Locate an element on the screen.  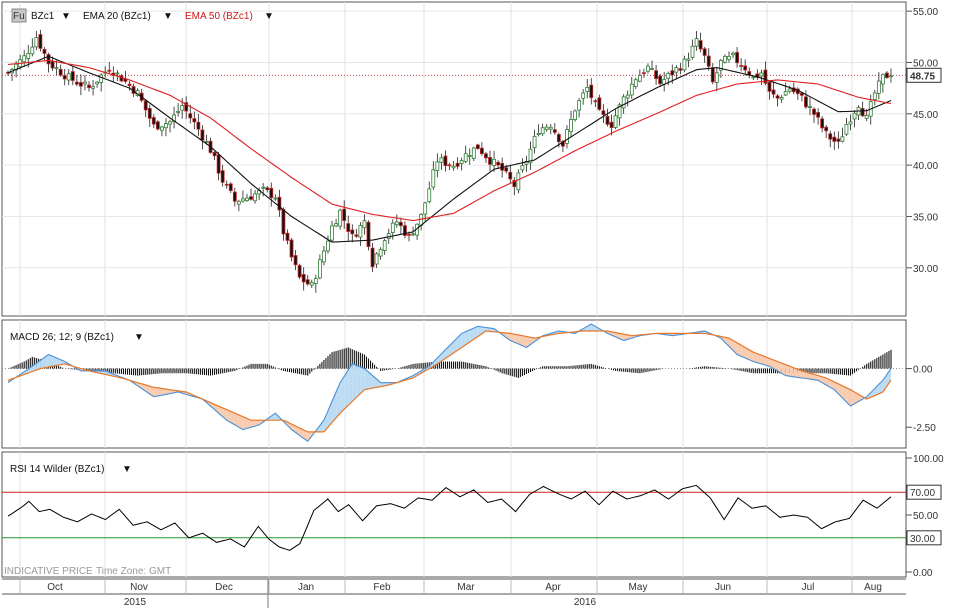
month-label: Oct is located at coordinates (55, 587).